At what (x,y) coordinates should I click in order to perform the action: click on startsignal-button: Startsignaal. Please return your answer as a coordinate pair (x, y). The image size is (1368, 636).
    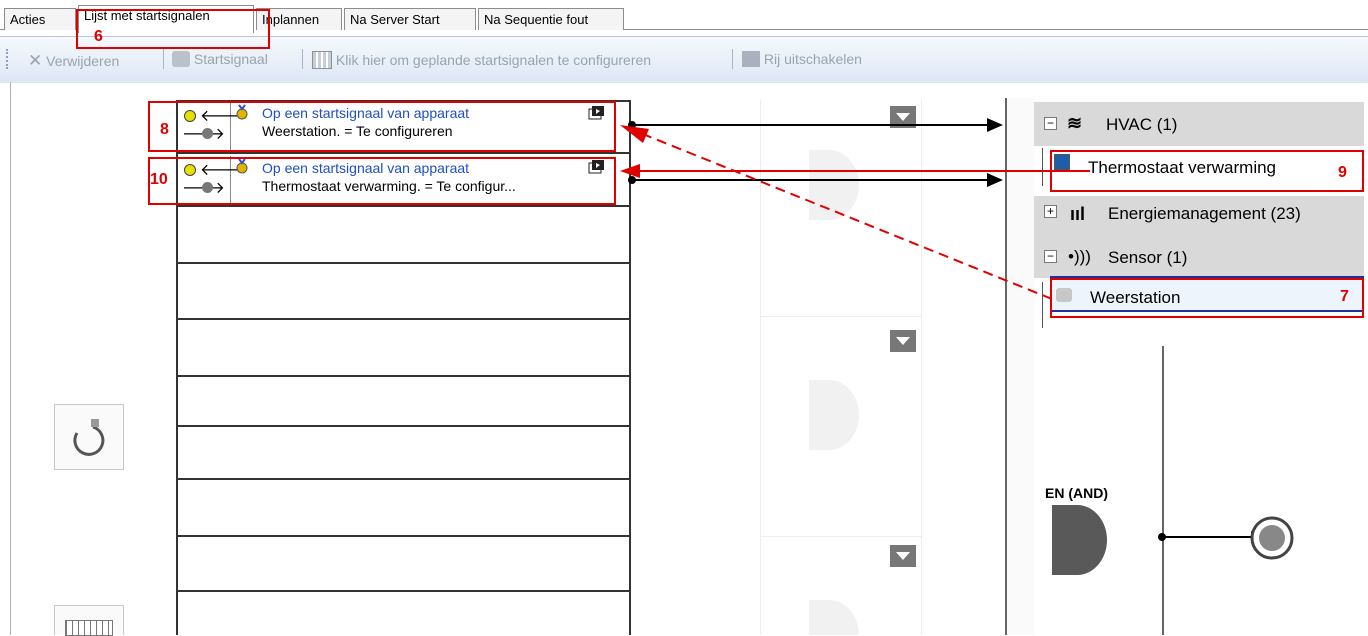
    Looking at the image, I should click on (220, 59).